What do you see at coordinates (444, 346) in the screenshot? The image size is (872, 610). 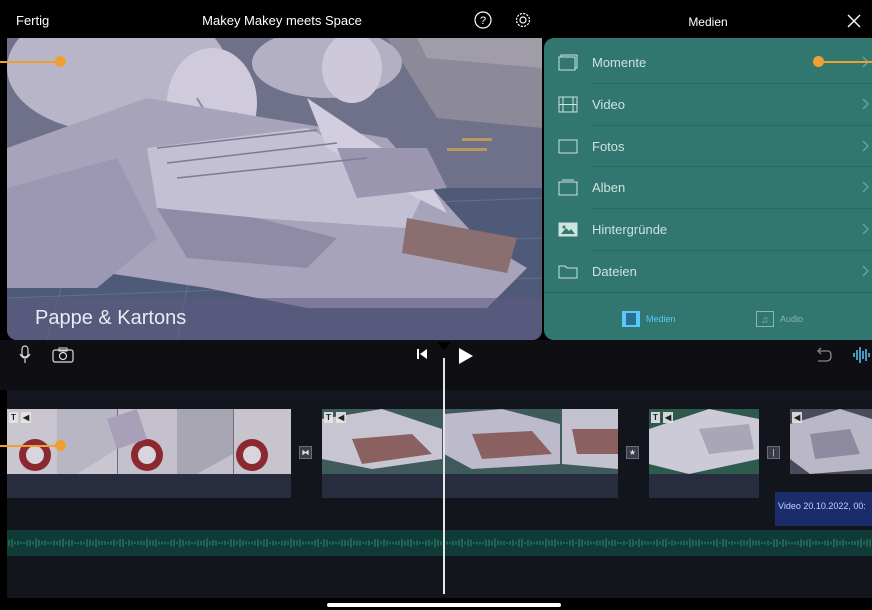 I see `playhead-marker` at bounding box center [444, 346].